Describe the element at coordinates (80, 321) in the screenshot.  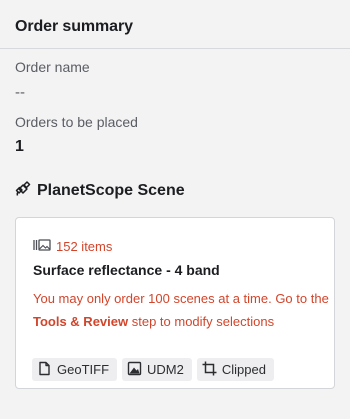
I see `tools-review-step-link: Tools & Review` at that location.